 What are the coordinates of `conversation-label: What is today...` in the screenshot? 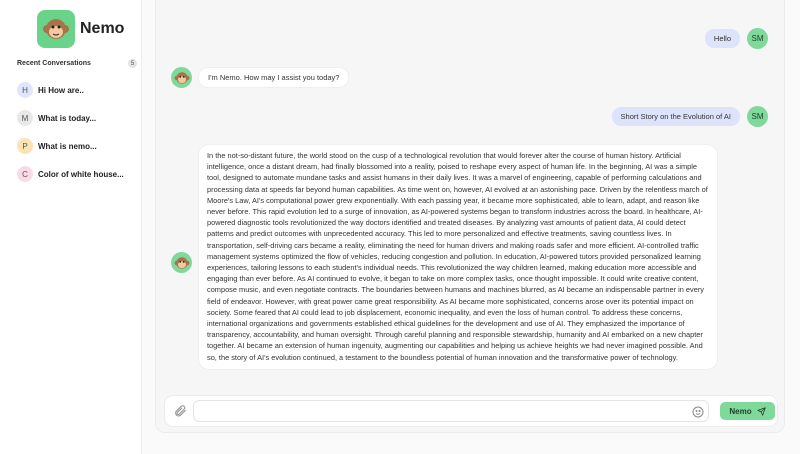 It's located at (67, 118).